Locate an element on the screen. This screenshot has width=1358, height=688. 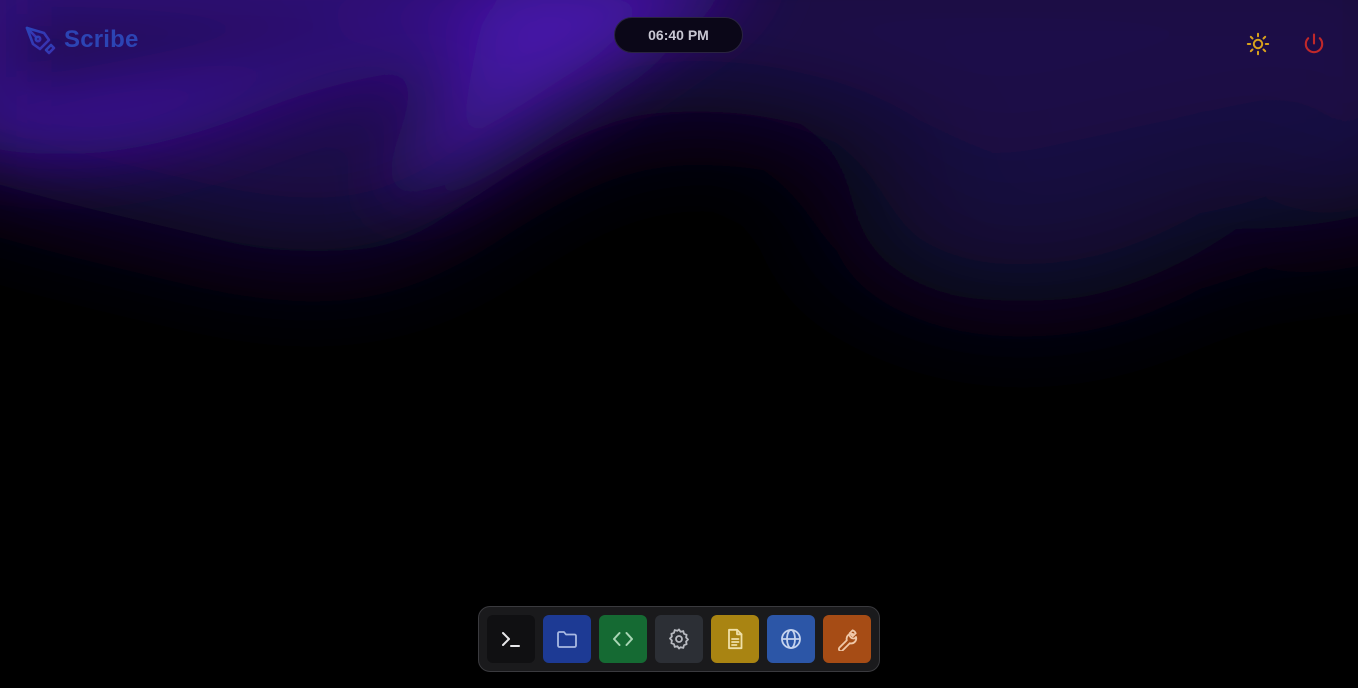
dock-item-terminal is located at coordinates (511, 639).